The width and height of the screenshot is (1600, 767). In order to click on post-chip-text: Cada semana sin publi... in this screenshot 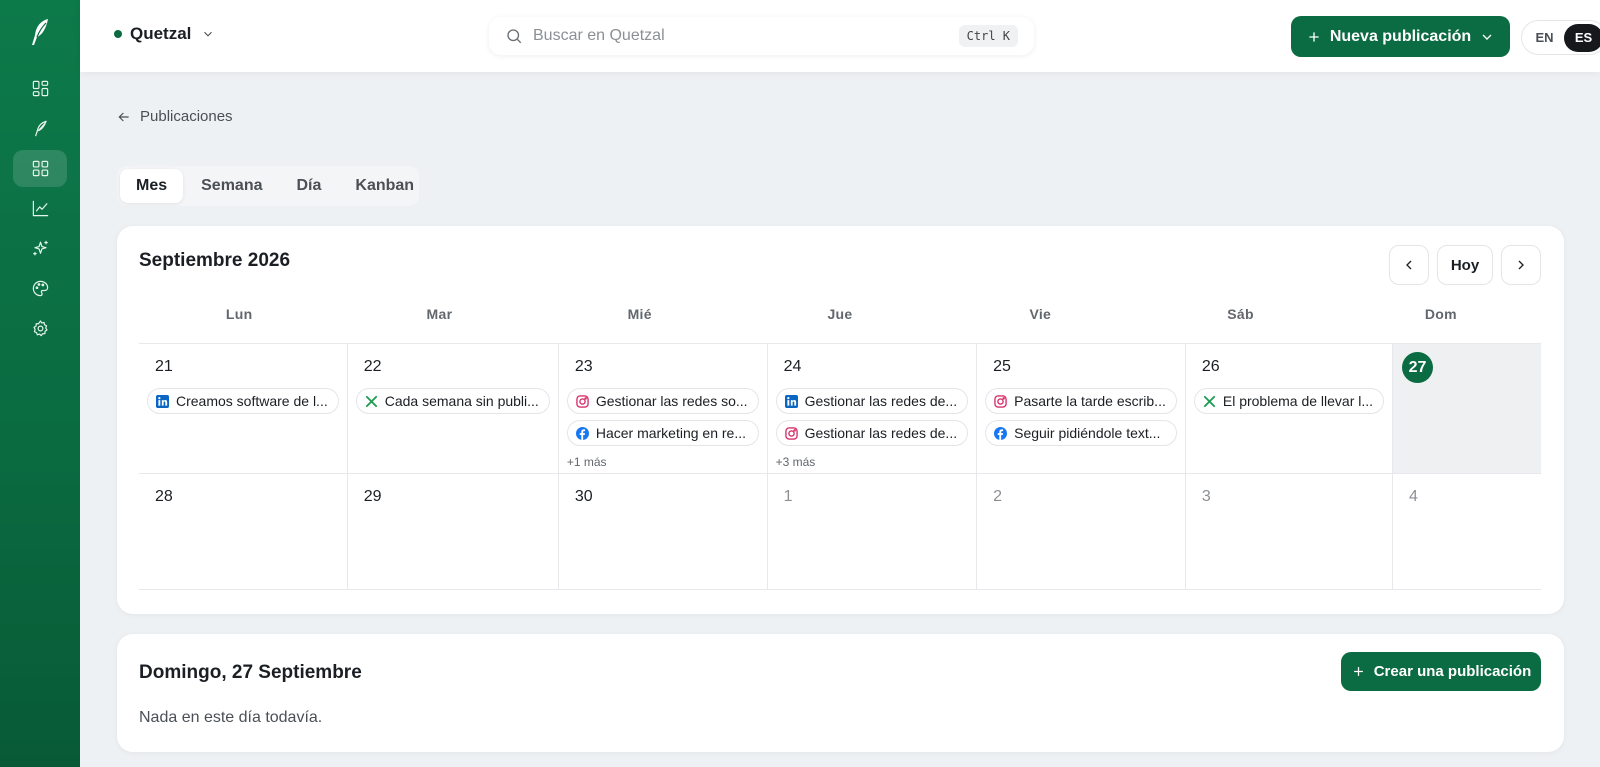, I will do `click(461, 401)`.